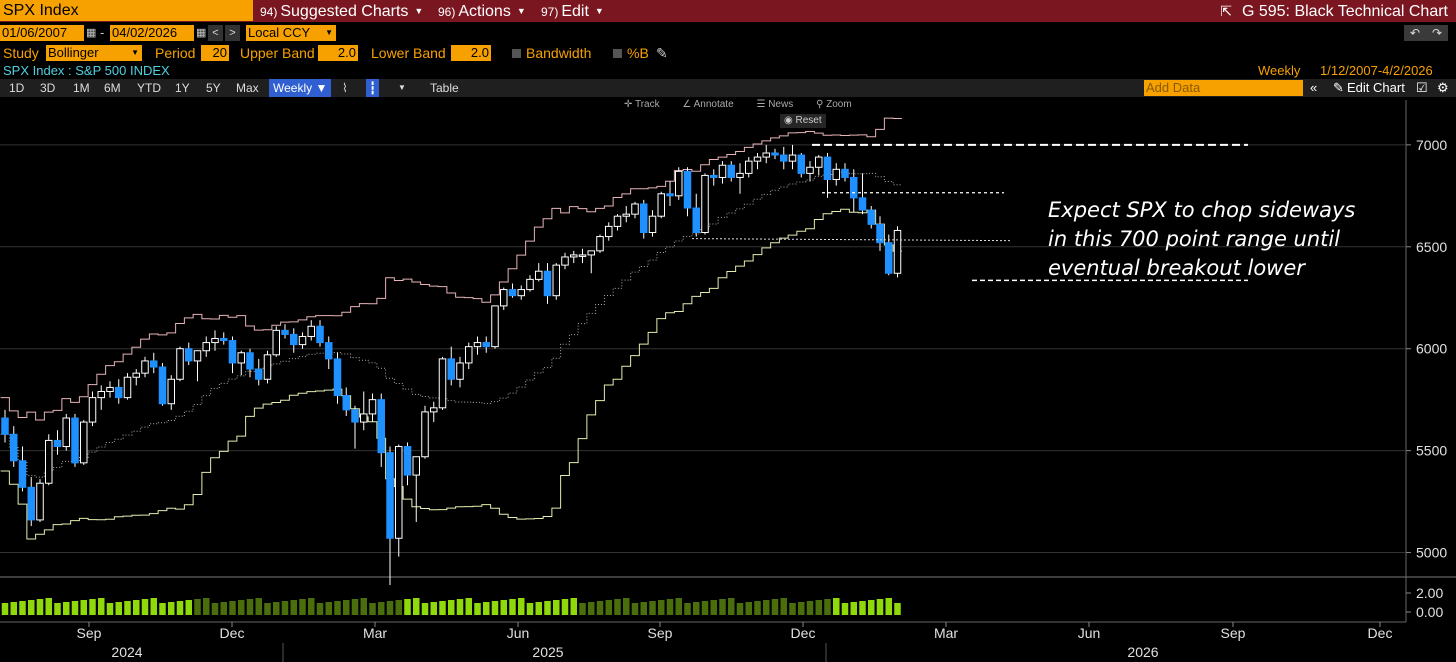 This screenshot has width=1456, height=662. Describe the element at coordinates (1431, 553) in the screenshot. I see `y-tick-label: 5000` at that location.